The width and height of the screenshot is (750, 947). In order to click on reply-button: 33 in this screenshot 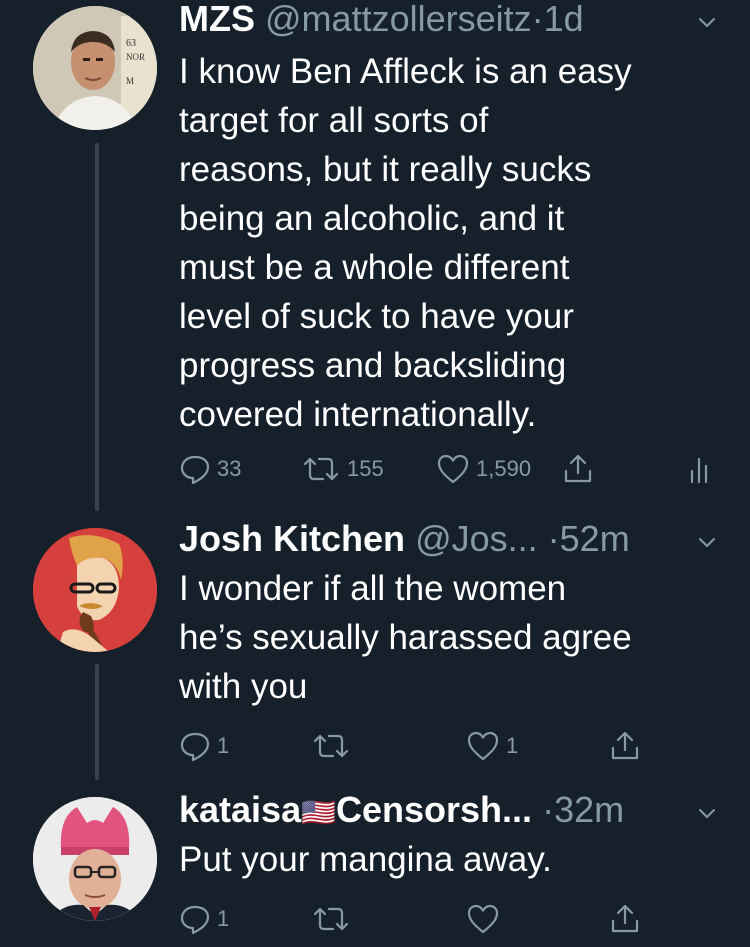, I will do `click(210, 469)`.